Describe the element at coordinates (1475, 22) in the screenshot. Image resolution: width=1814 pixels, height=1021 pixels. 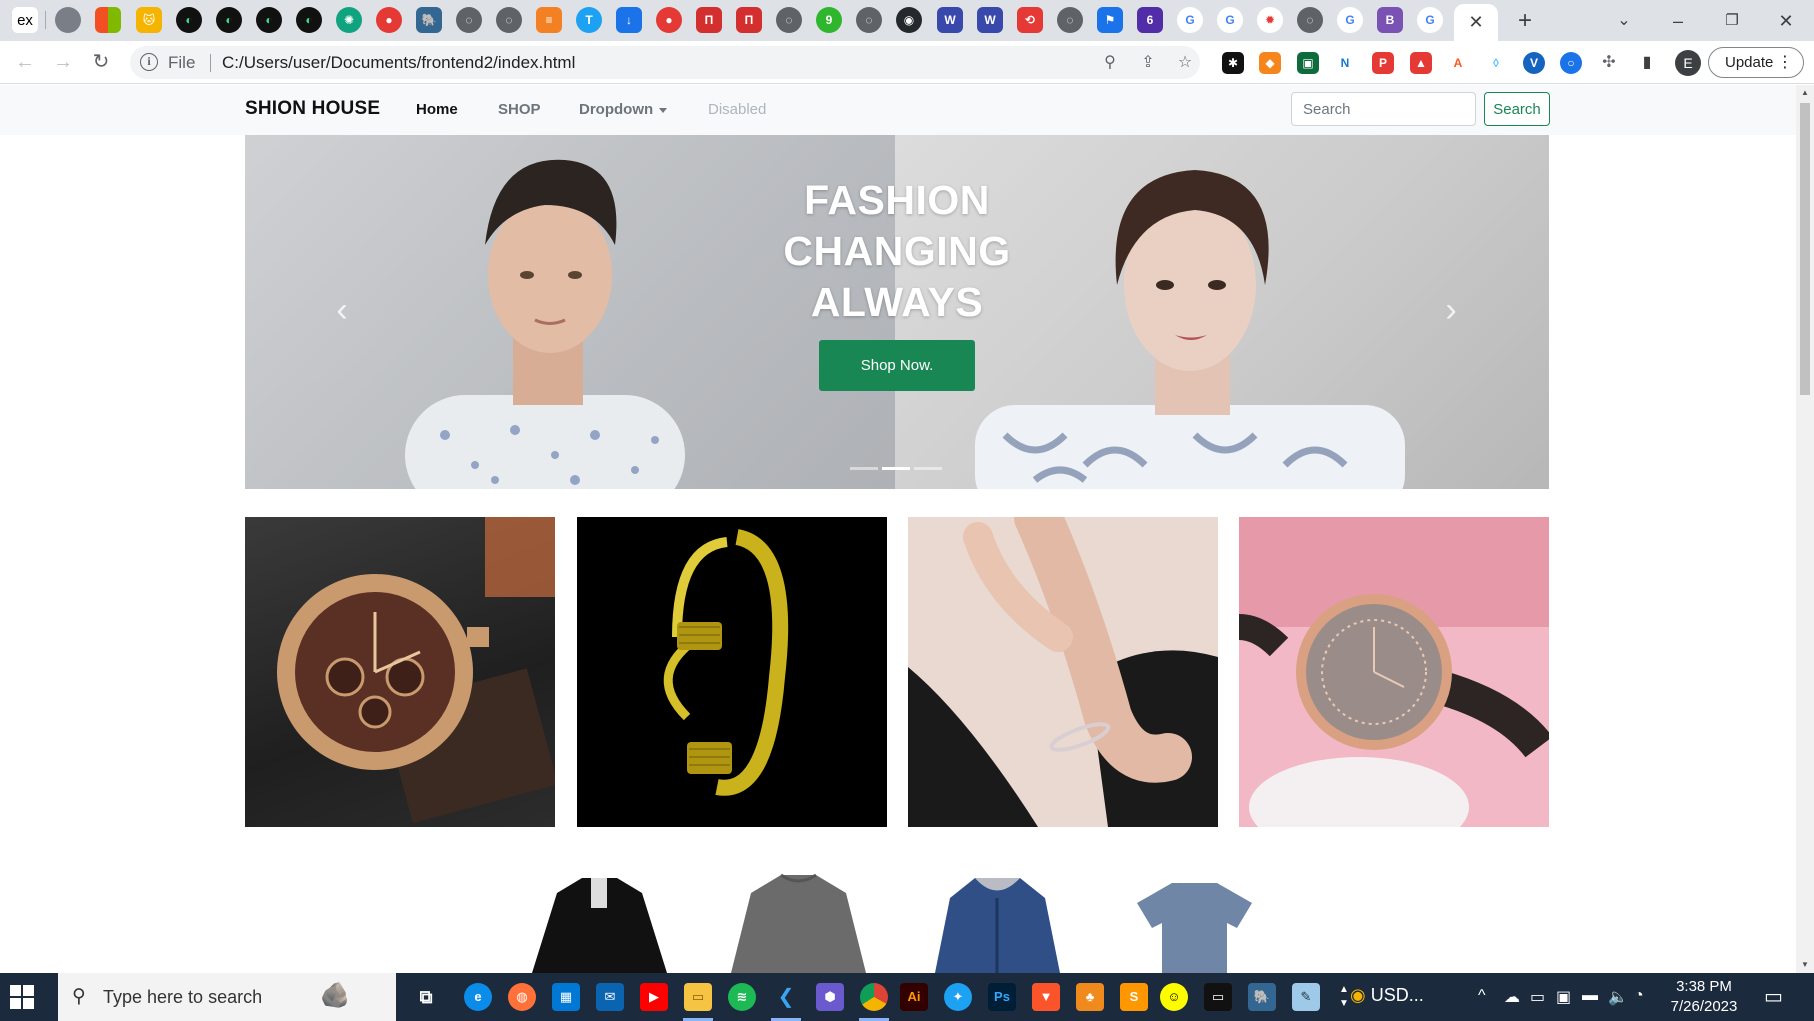
I see `close-tab-icon: ✕` at that location.